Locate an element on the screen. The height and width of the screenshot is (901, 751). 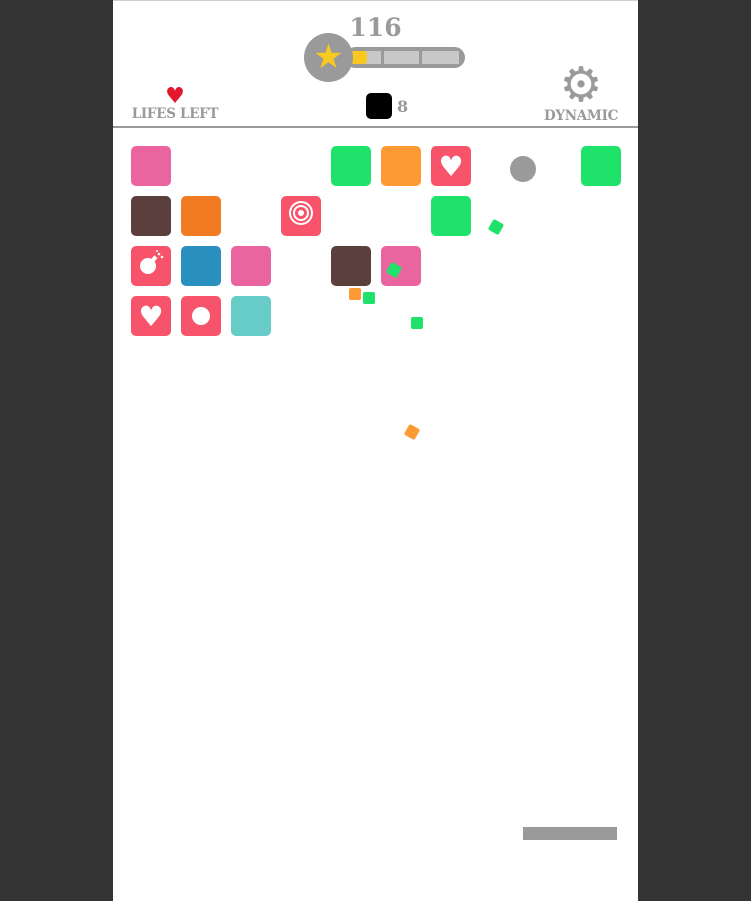
gear-icon: ⚙ is located at coordinates (581, 85).